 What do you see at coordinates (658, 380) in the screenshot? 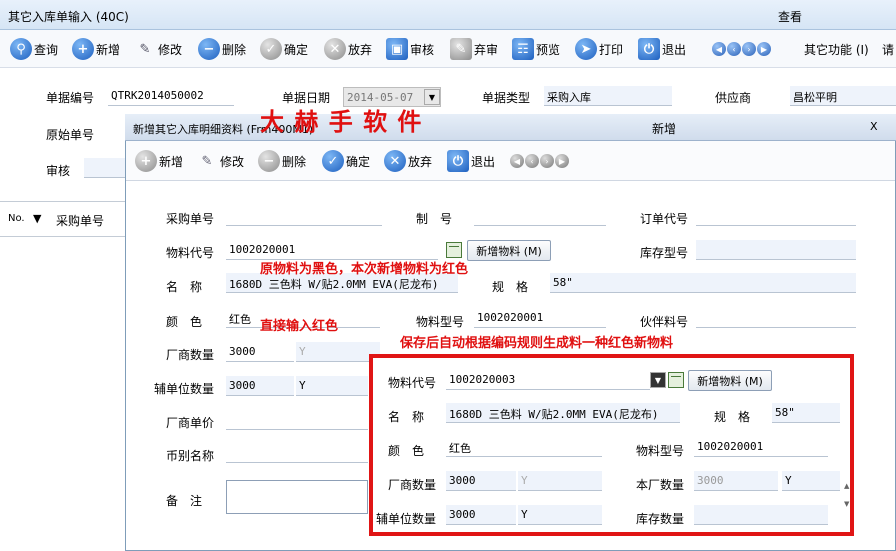
I see `chevron-down-icon: ▼` at bounding box center [658, 380].